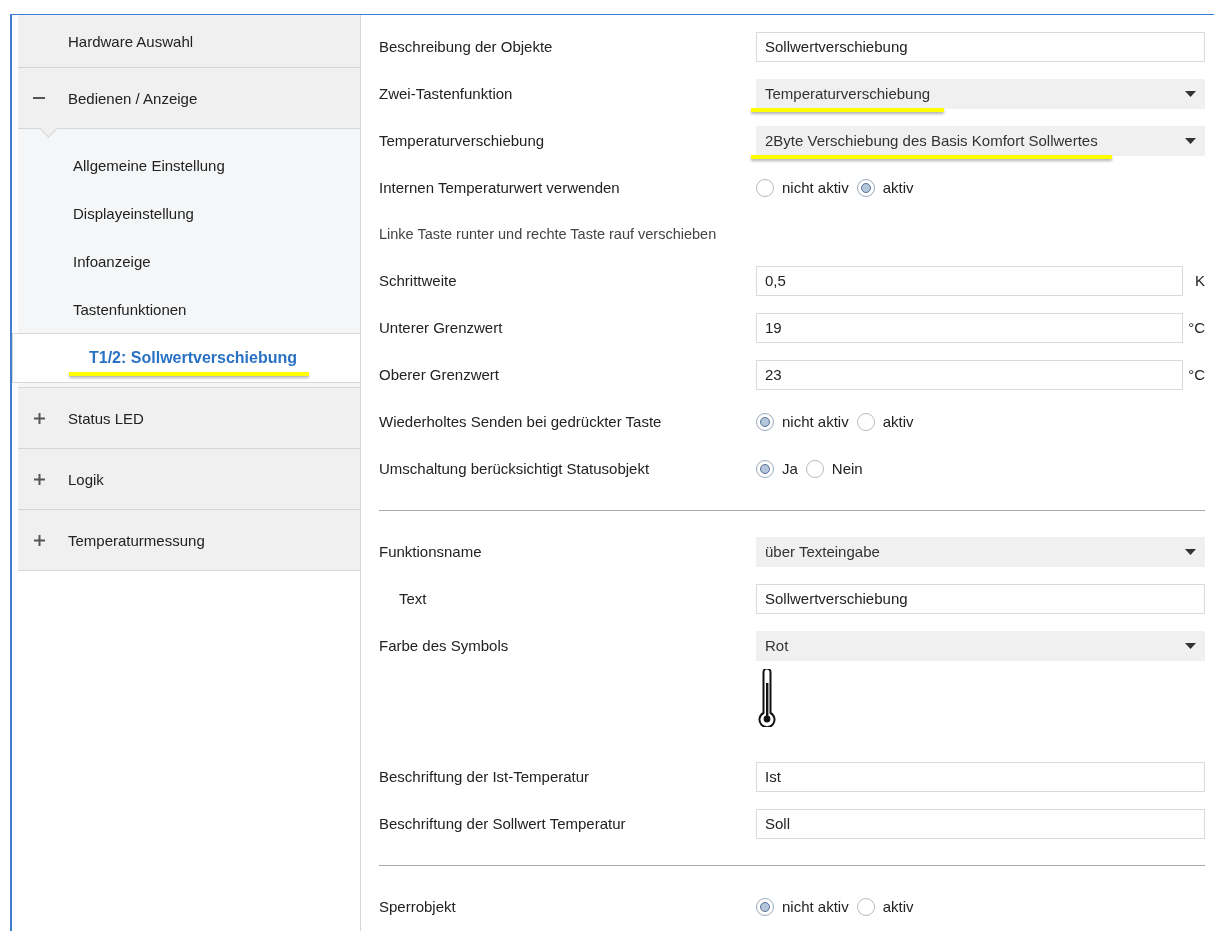  What do you see at coordinates (86, 479) in the screenshot?
I see `sidebar-item-label: Logik` at bounding box center [86, 479].